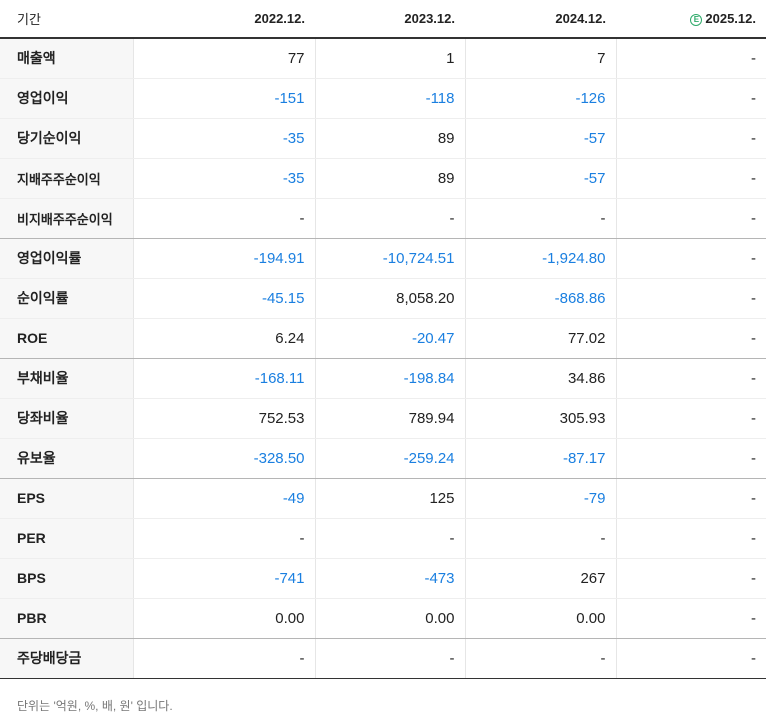 The image size is (766, 723). I want to click on row-label: PER, so click(66, 538).